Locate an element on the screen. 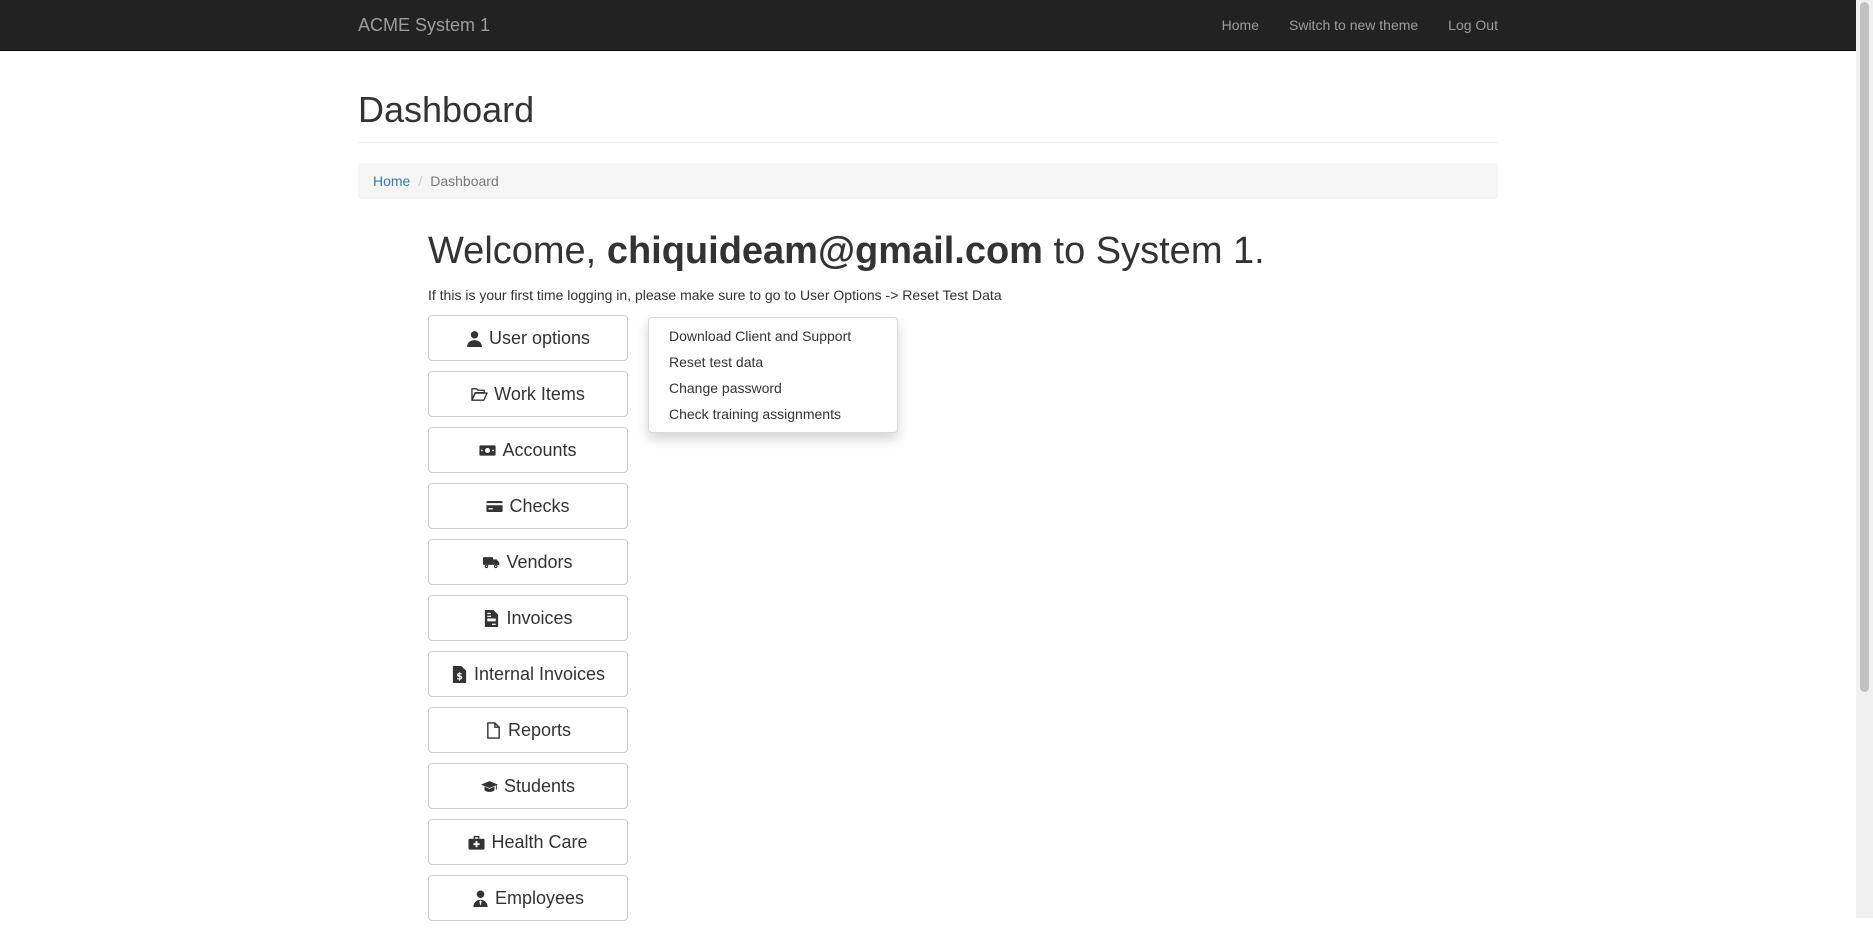 The height and width of the screenshot is (931, 1873). breadcrumb-home-link: Home is located at coordinates (391, 181).